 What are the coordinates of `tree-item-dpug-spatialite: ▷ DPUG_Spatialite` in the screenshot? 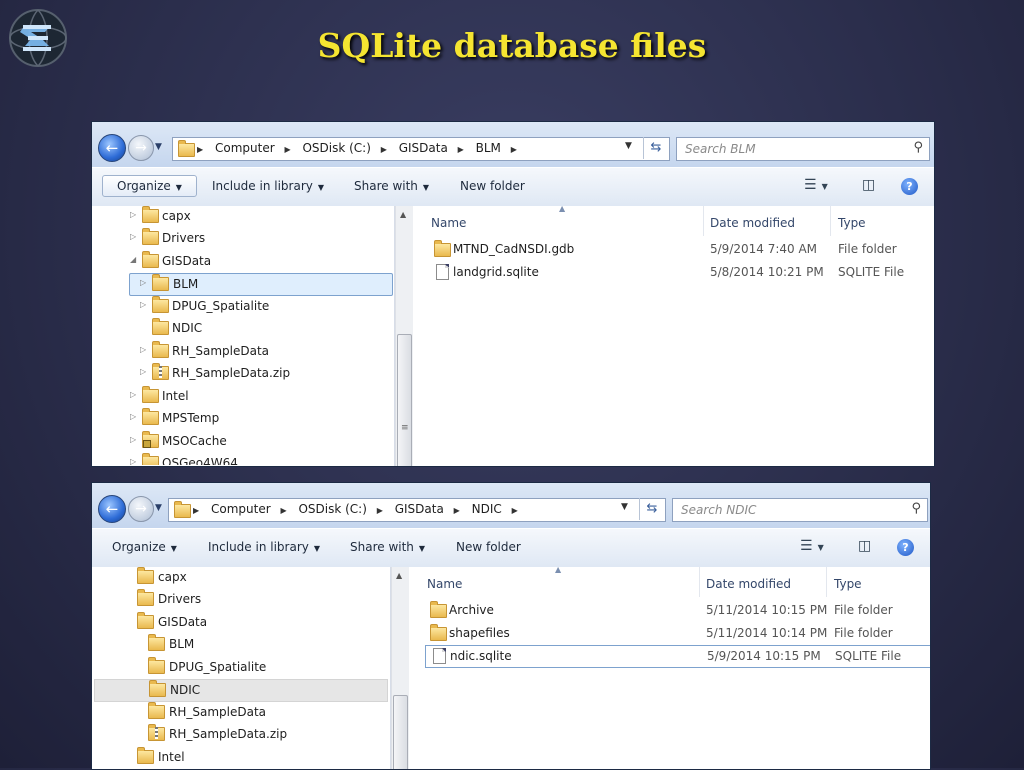 It's located at (242, 306).